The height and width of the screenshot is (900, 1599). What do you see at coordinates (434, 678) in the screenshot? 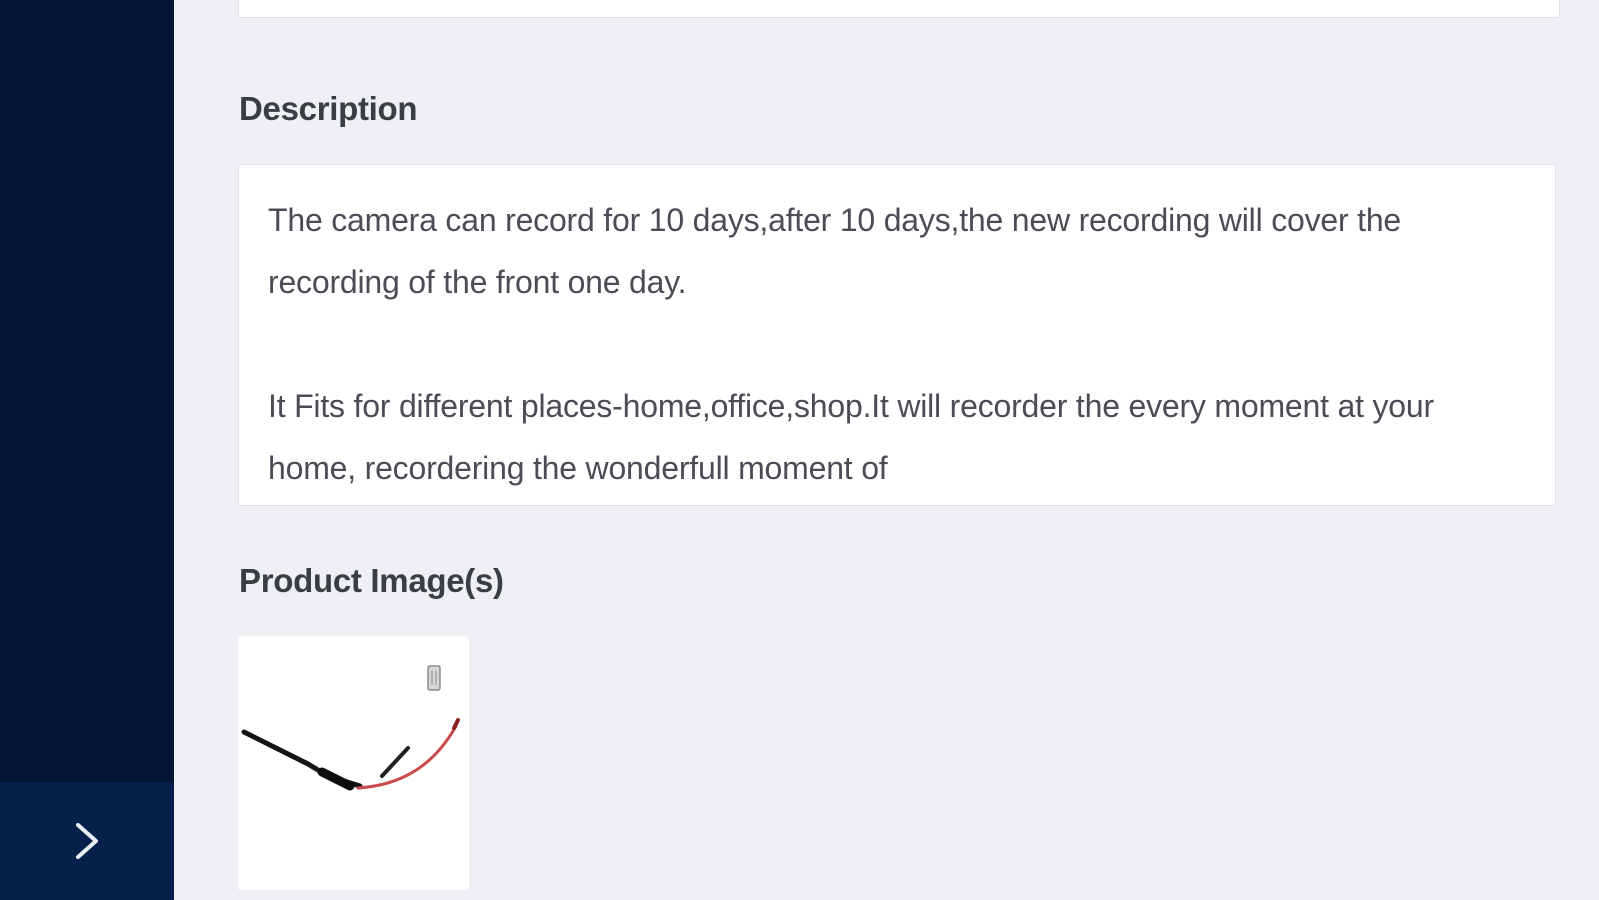
I see `trash-icon` at bounding box center [434, 678].